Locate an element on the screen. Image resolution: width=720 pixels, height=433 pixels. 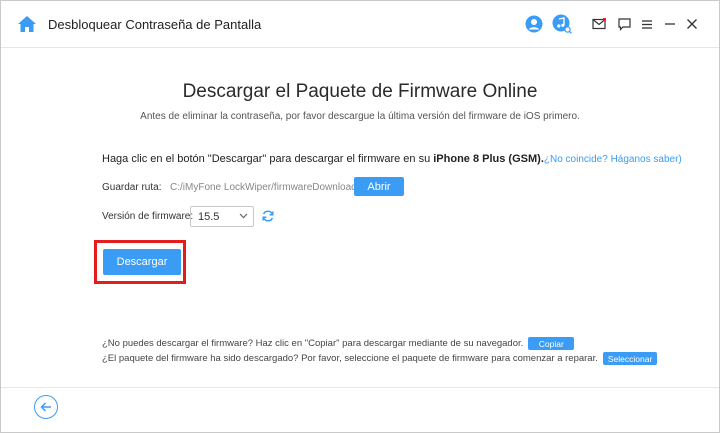
footer-divider is located at coordinates (360, 387).